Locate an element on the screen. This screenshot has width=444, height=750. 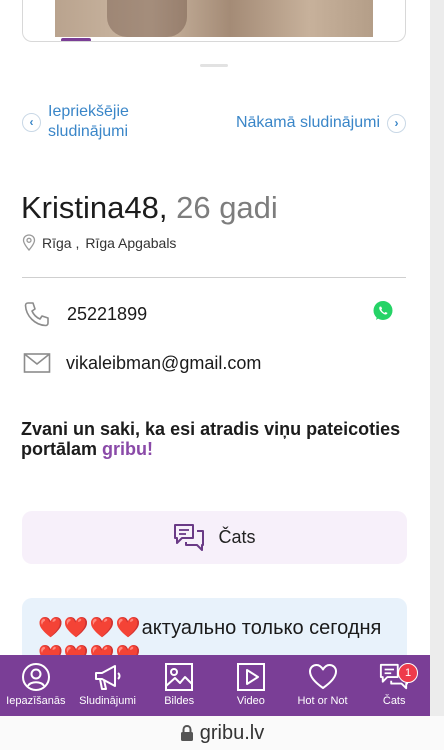
location-pin-icon is located at coordinates (29, 242).